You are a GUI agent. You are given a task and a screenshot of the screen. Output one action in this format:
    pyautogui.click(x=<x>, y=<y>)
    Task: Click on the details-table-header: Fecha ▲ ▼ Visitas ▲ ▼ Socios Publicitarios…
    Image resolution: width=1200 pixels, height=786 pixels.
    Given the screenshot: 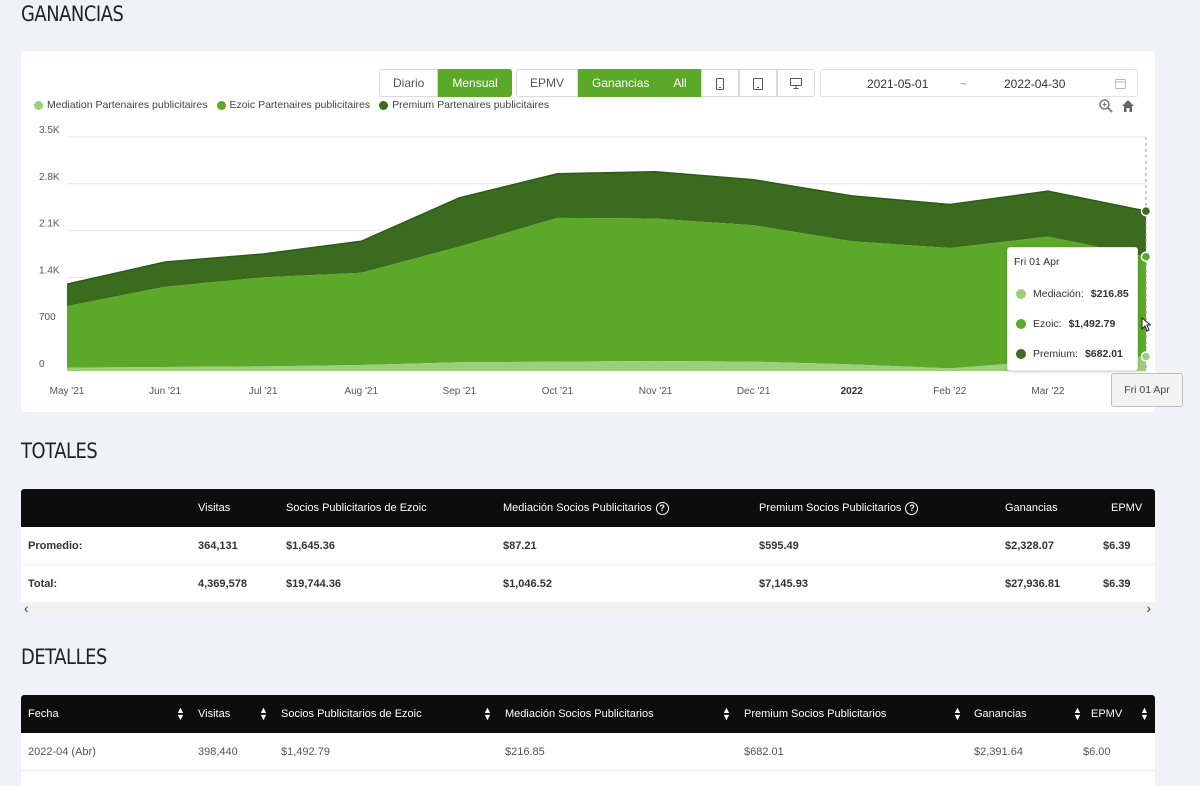 What is the action you would take?
    pyautogui.click(x=588, y=714)
    